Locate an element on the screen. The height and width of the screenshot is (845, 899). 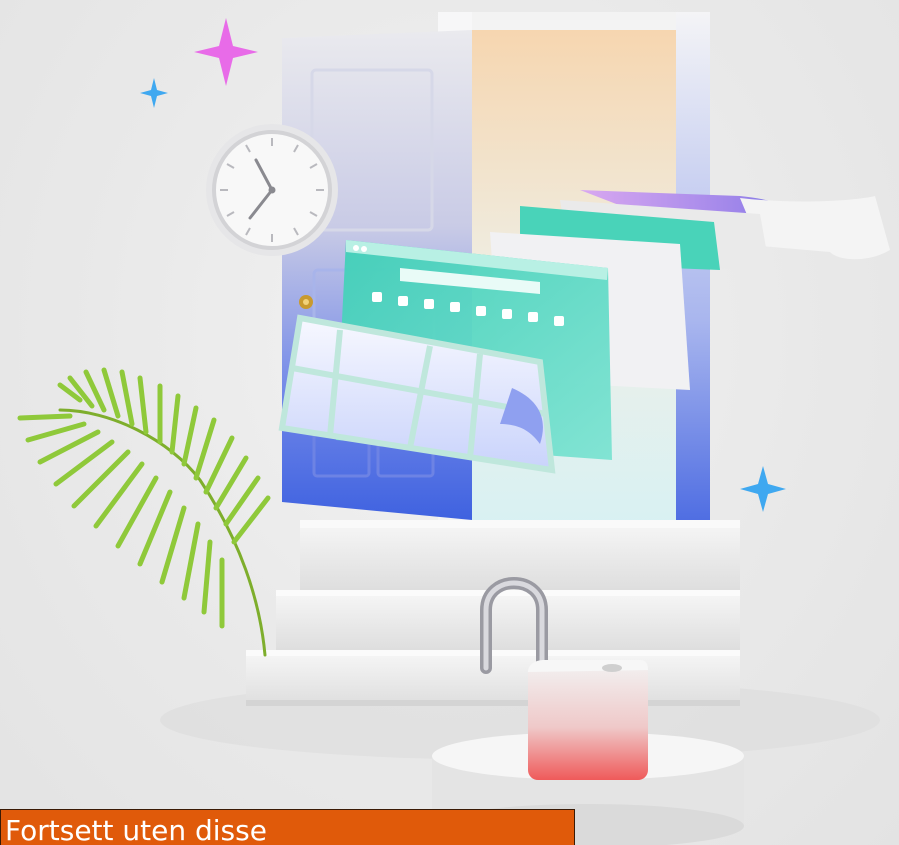
stairs is located at coordinates (493, 613).